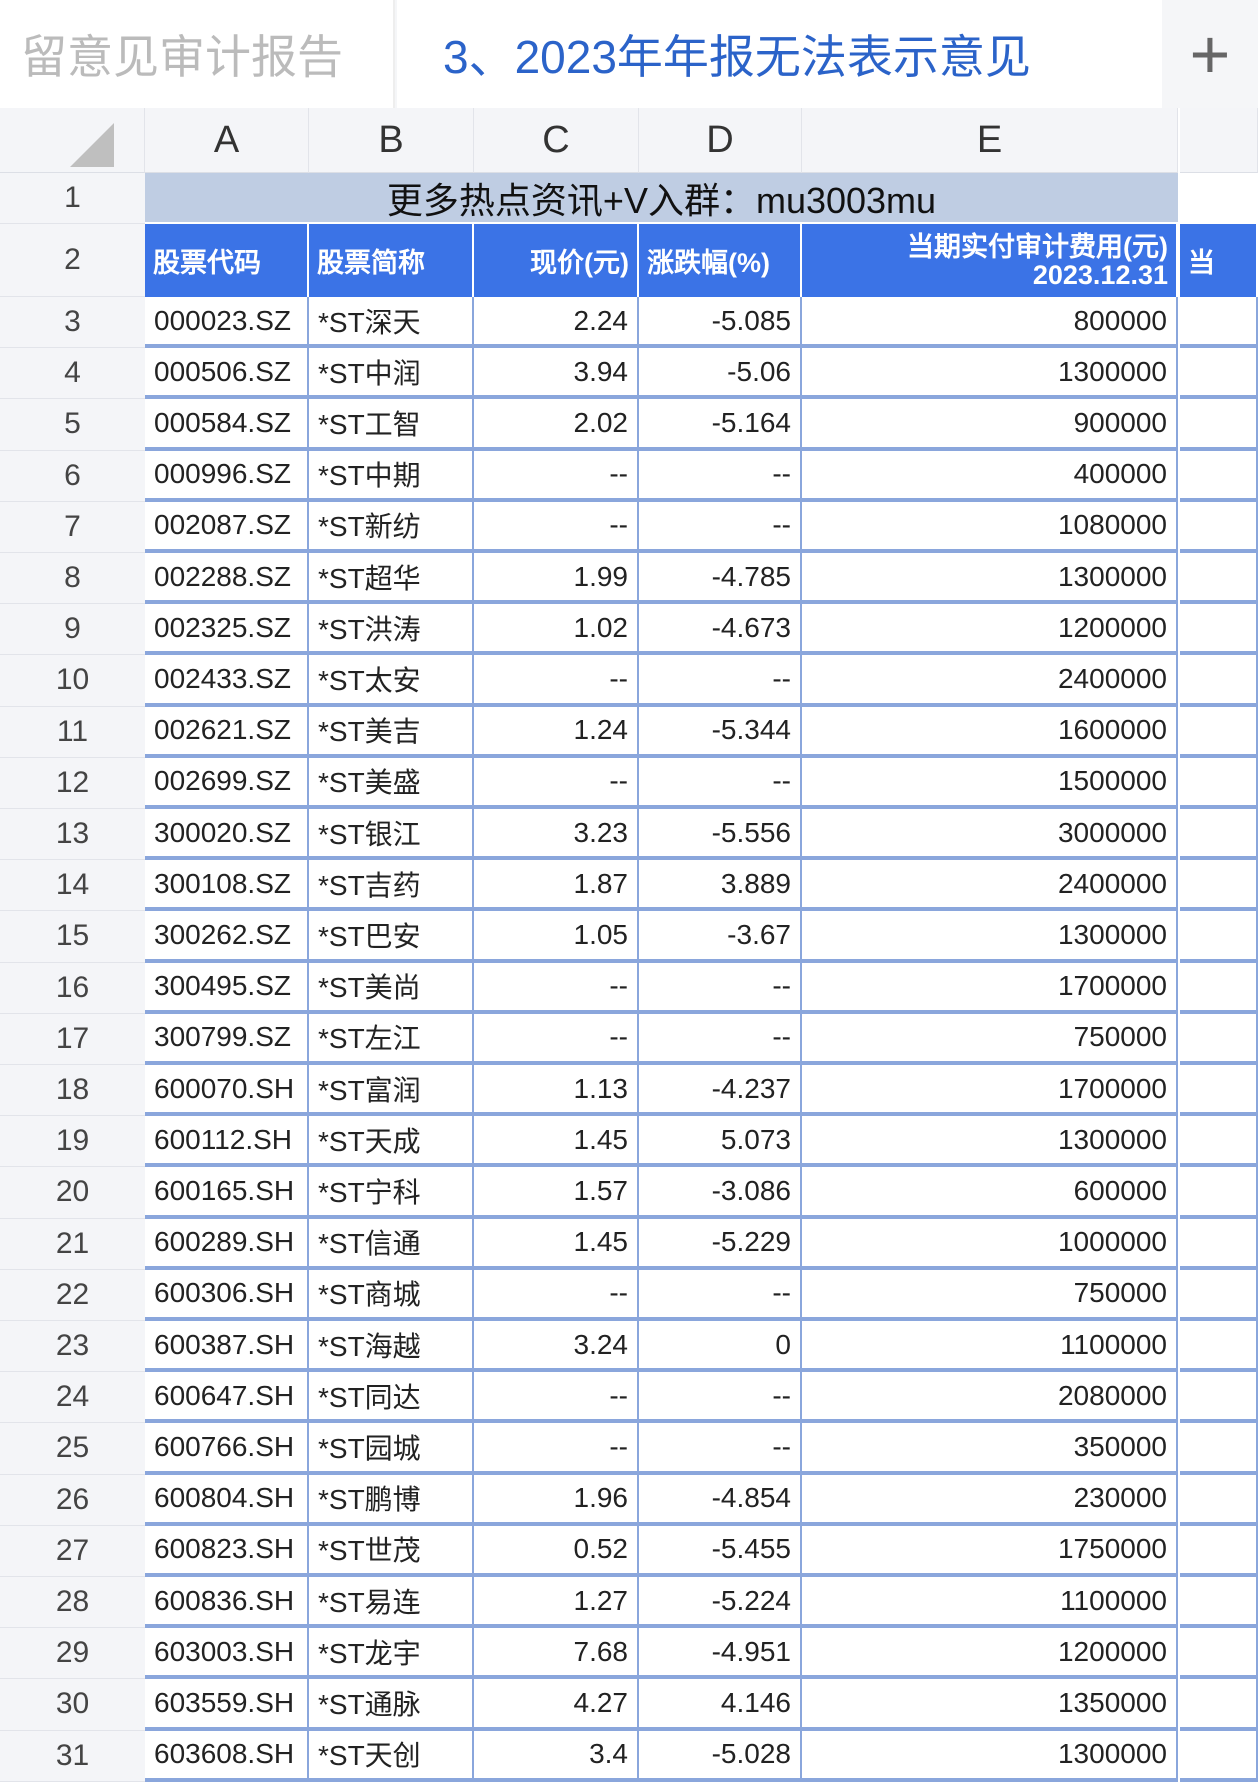 The height and width of the screenshot is (1782, 1258). Describe the element at coordinates (72, 630) in the screenshot. I see `row-number: 9` at that location.